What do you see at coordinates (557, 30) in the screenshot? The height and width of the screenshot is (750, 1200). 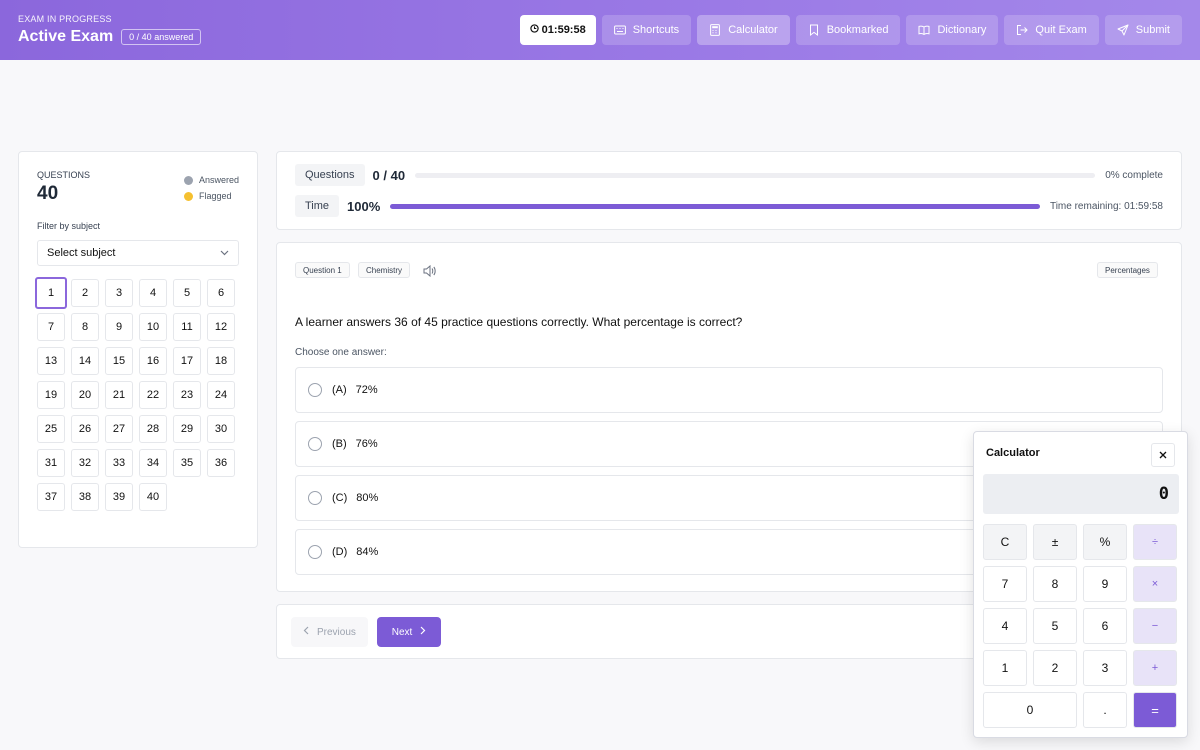 I see `exam-timer: 01:59:58` at bounding box center [557, 30].